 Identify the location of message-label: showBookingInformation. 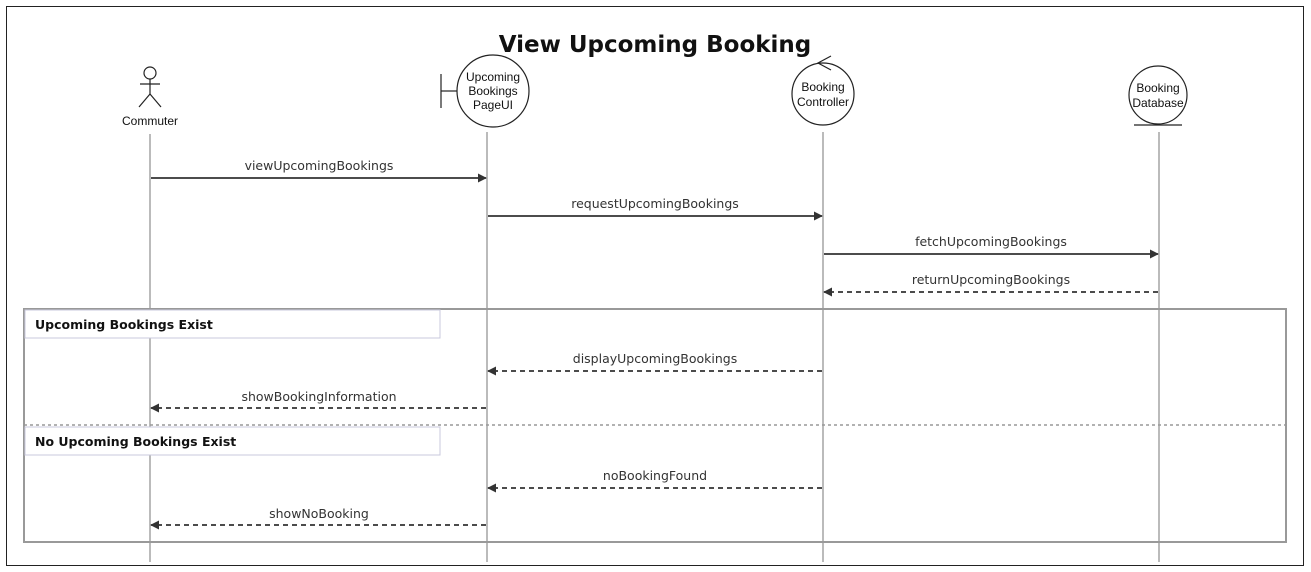
(318, 396).